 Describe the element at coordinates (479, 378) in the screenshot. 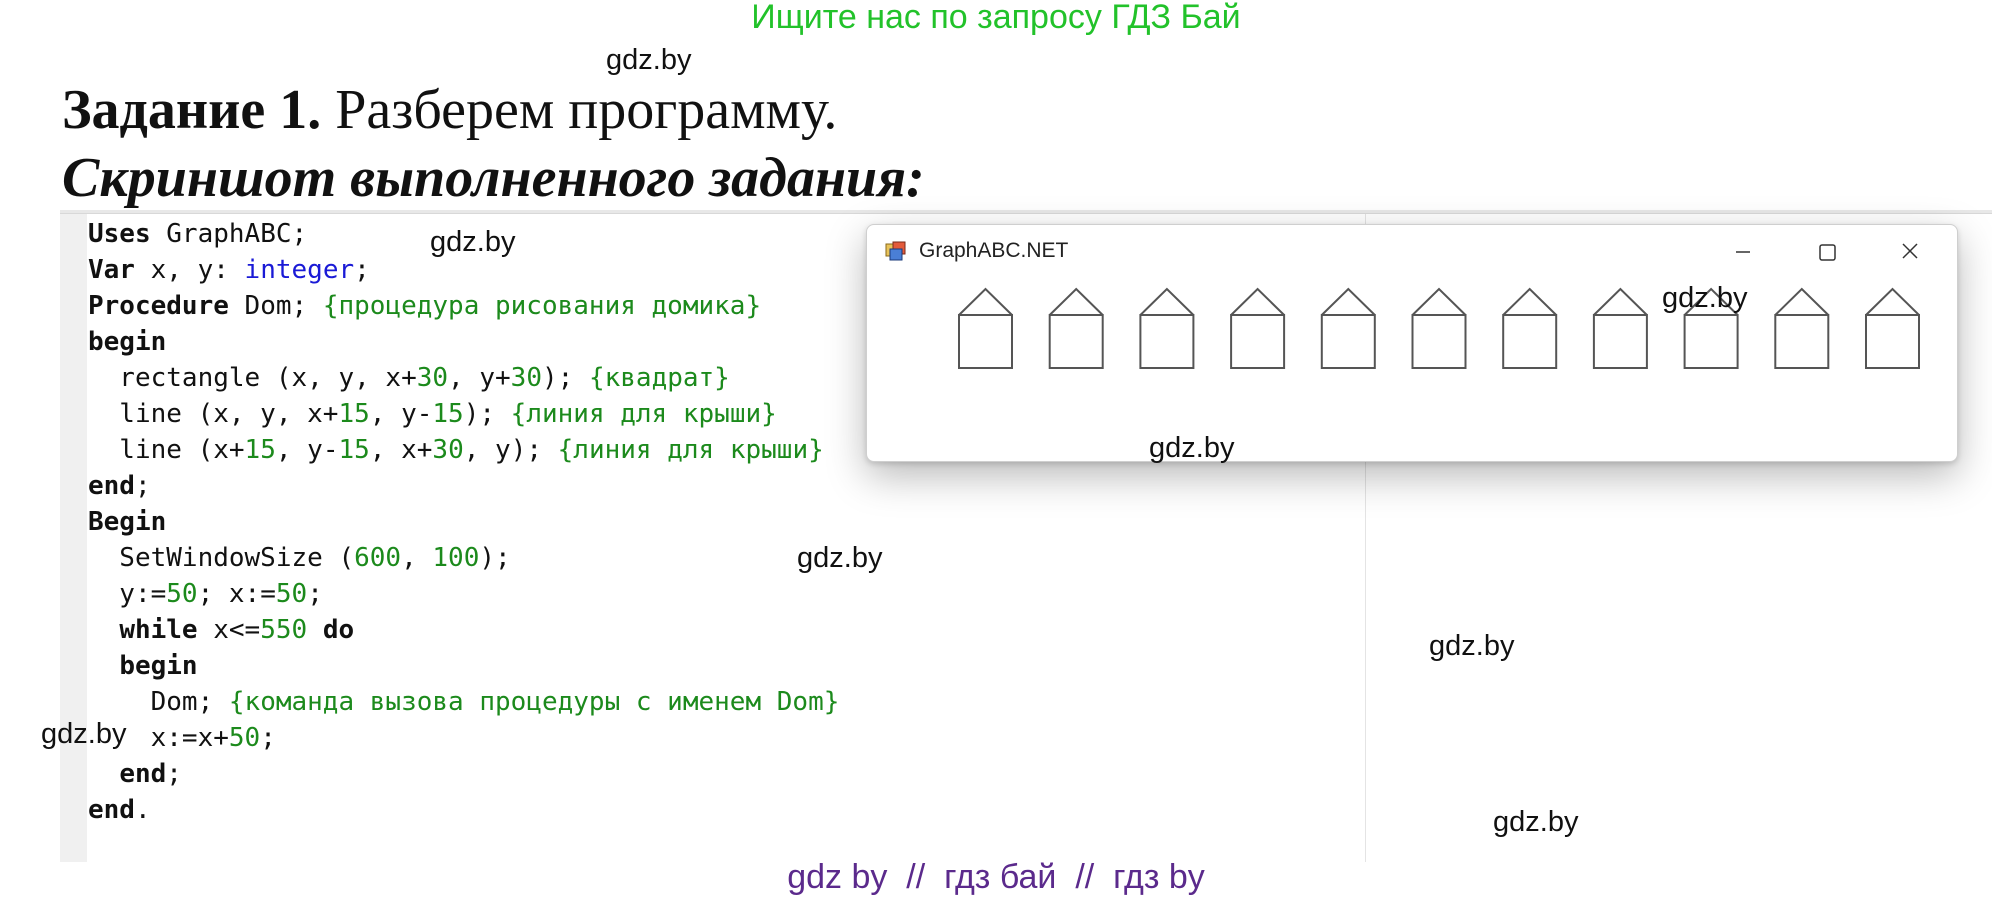

I see `code-token: , y+` at that location.